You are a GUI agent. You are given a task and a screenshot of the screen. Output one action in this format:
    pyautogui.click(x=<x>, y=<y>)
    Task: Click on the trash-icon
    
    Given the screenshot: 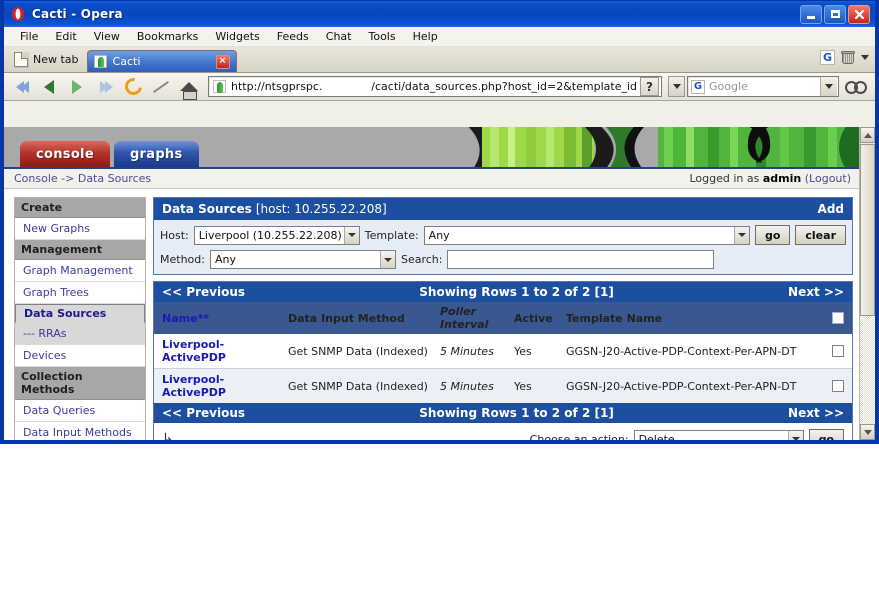 What is the action you would take?
    pyautogui.click(x=848, y=57)
    